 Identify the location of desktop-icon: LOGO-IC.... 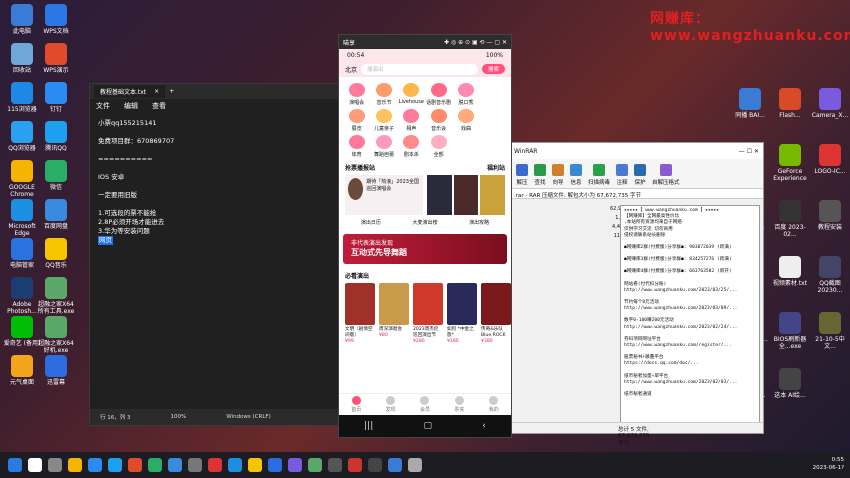
(830, 159).